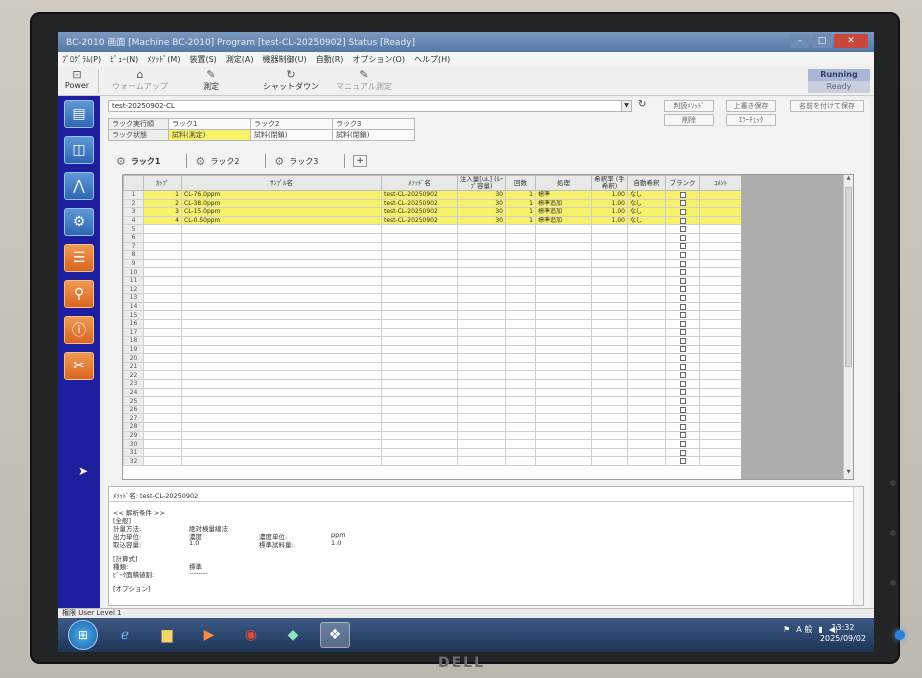 The height and width of the screenshot is (678, 922). I want to click on grid-header-10: ｺﾒﾝﾄ, so click(720, 183).